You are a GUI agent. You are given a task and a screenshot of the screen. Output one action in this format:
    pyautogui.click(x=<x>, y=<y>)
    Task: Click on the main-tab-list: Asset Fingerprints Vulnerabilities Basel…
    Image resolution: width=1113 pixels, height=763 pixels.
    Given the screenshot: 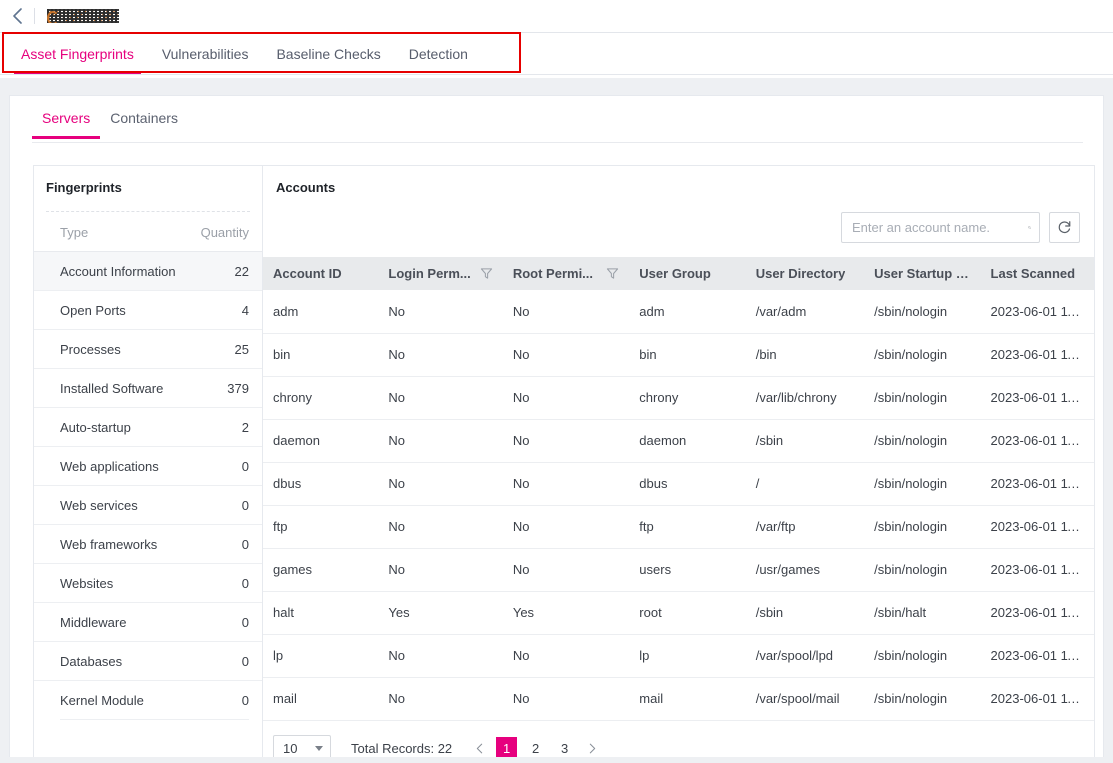 What is the action you would take?
    pyautogui.click(x=556, y=55)
    